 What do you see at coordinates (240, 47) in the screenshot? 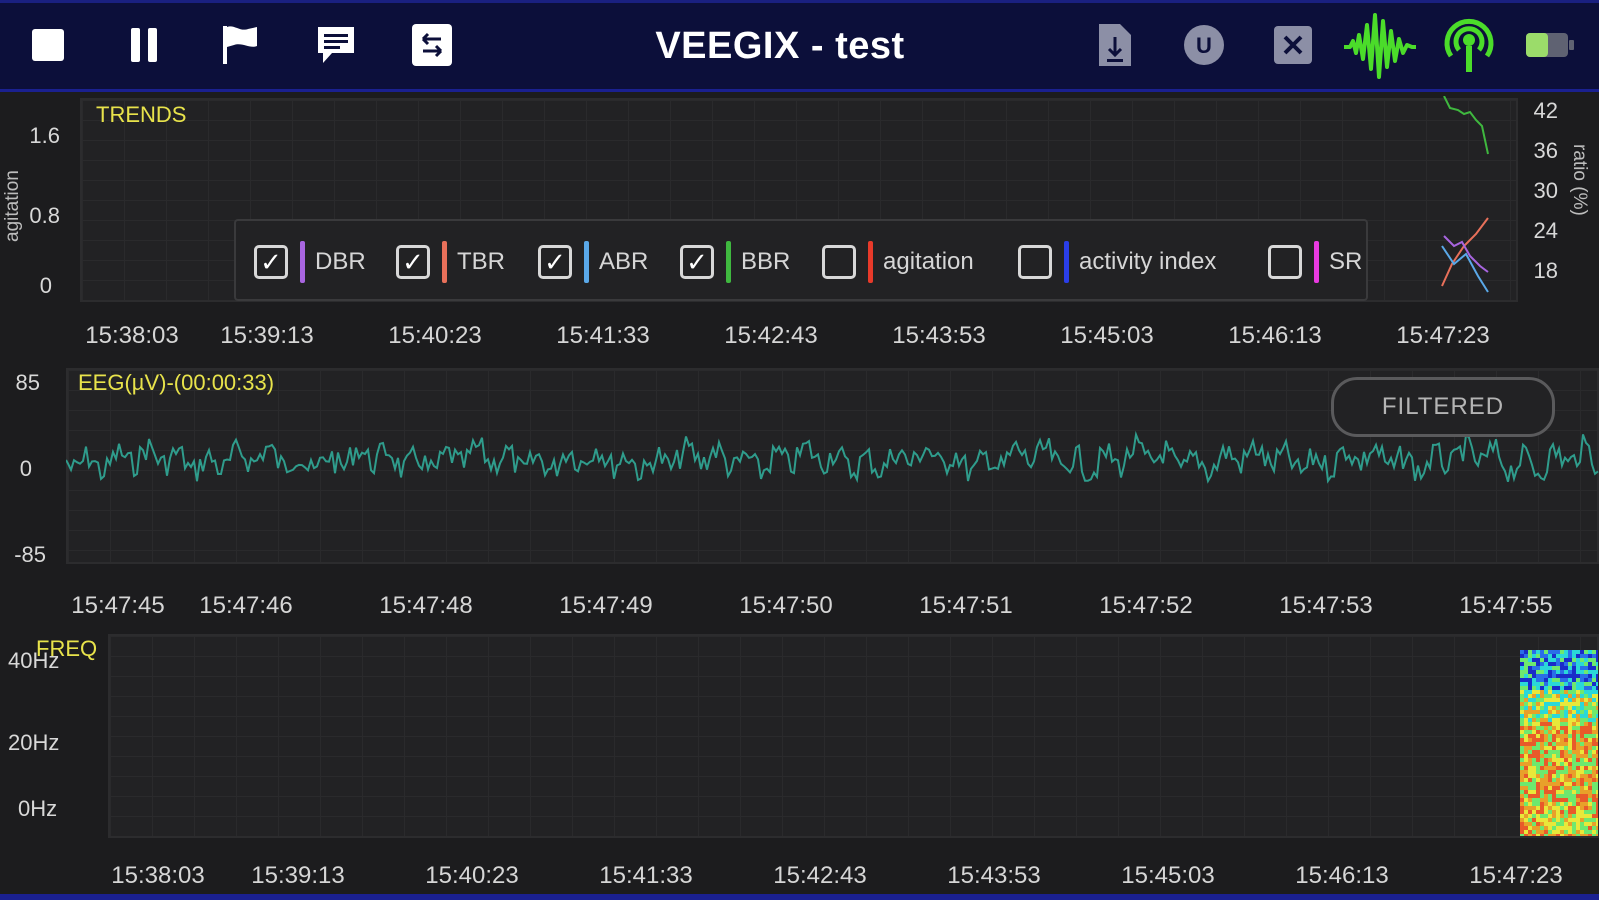
I see `flag-button` at bounding box center [240, 47].